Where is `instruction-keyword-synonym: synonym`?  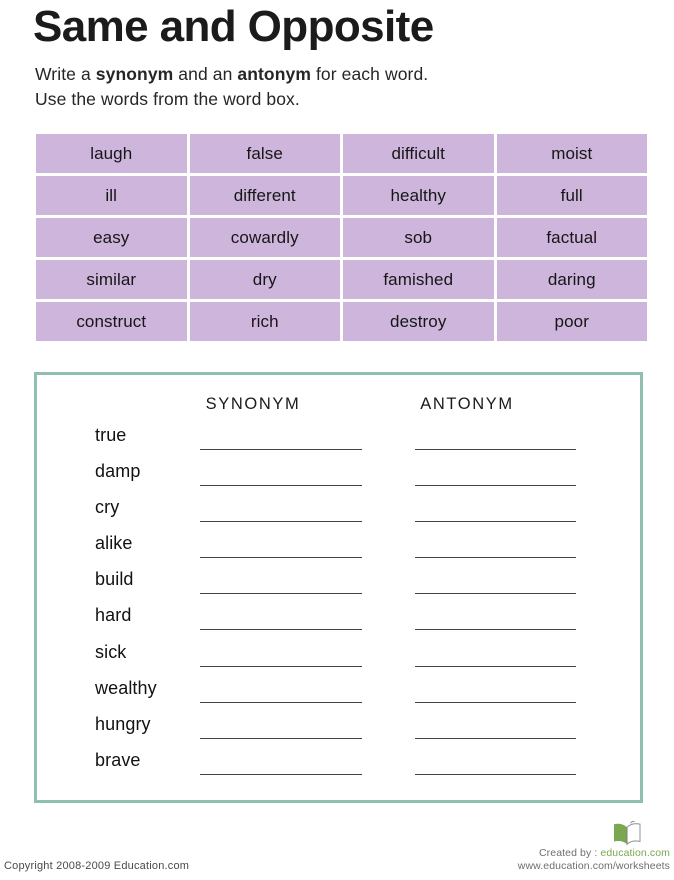
instruction-keyword-synonym: synonym is located at coordinates (134, 74).